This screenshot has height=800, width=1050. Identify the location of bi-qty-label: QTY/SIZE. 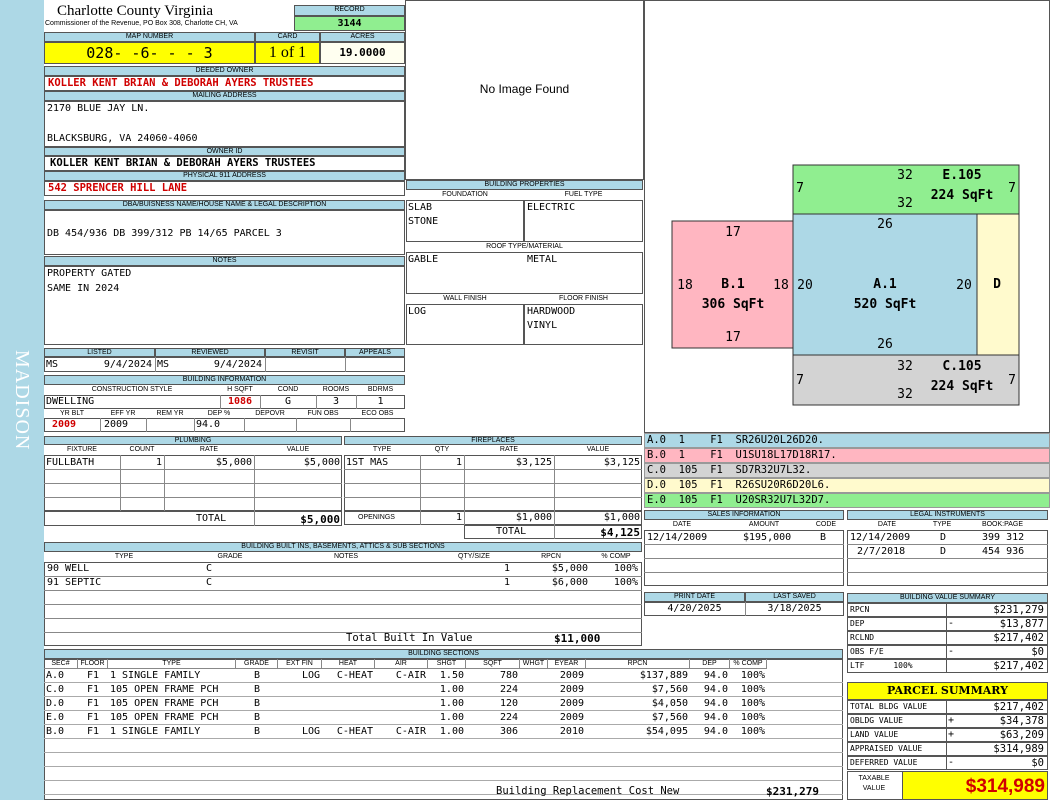
(474, 556).